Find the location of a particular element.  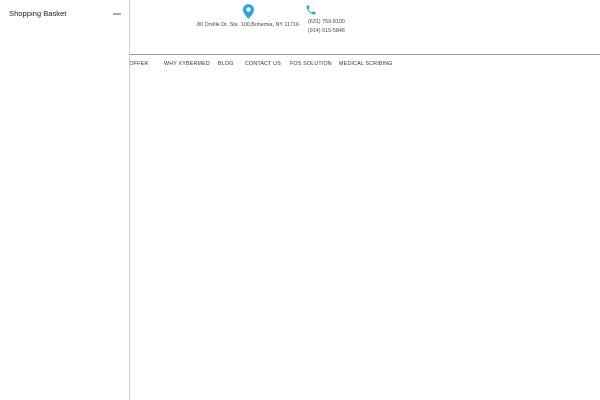

phone-primary: (631) 759-8100 is located at coordinates (336, 22).